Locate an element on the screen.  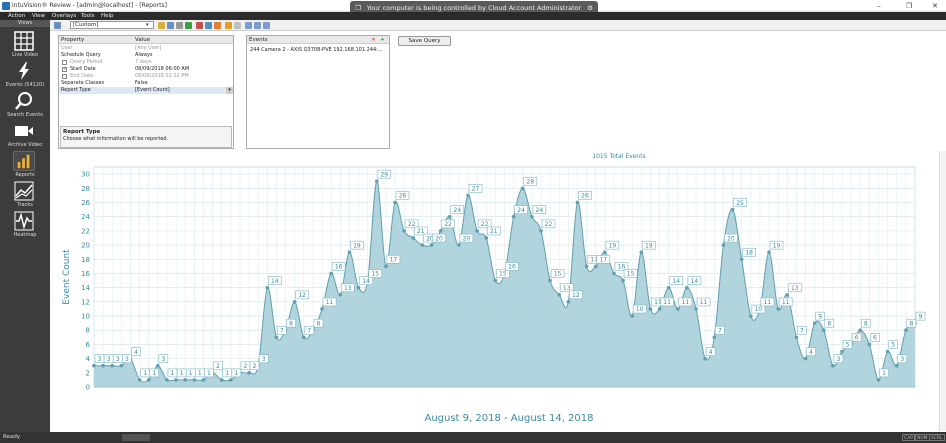
minimize-button: – is located at coordinates (879, 6).